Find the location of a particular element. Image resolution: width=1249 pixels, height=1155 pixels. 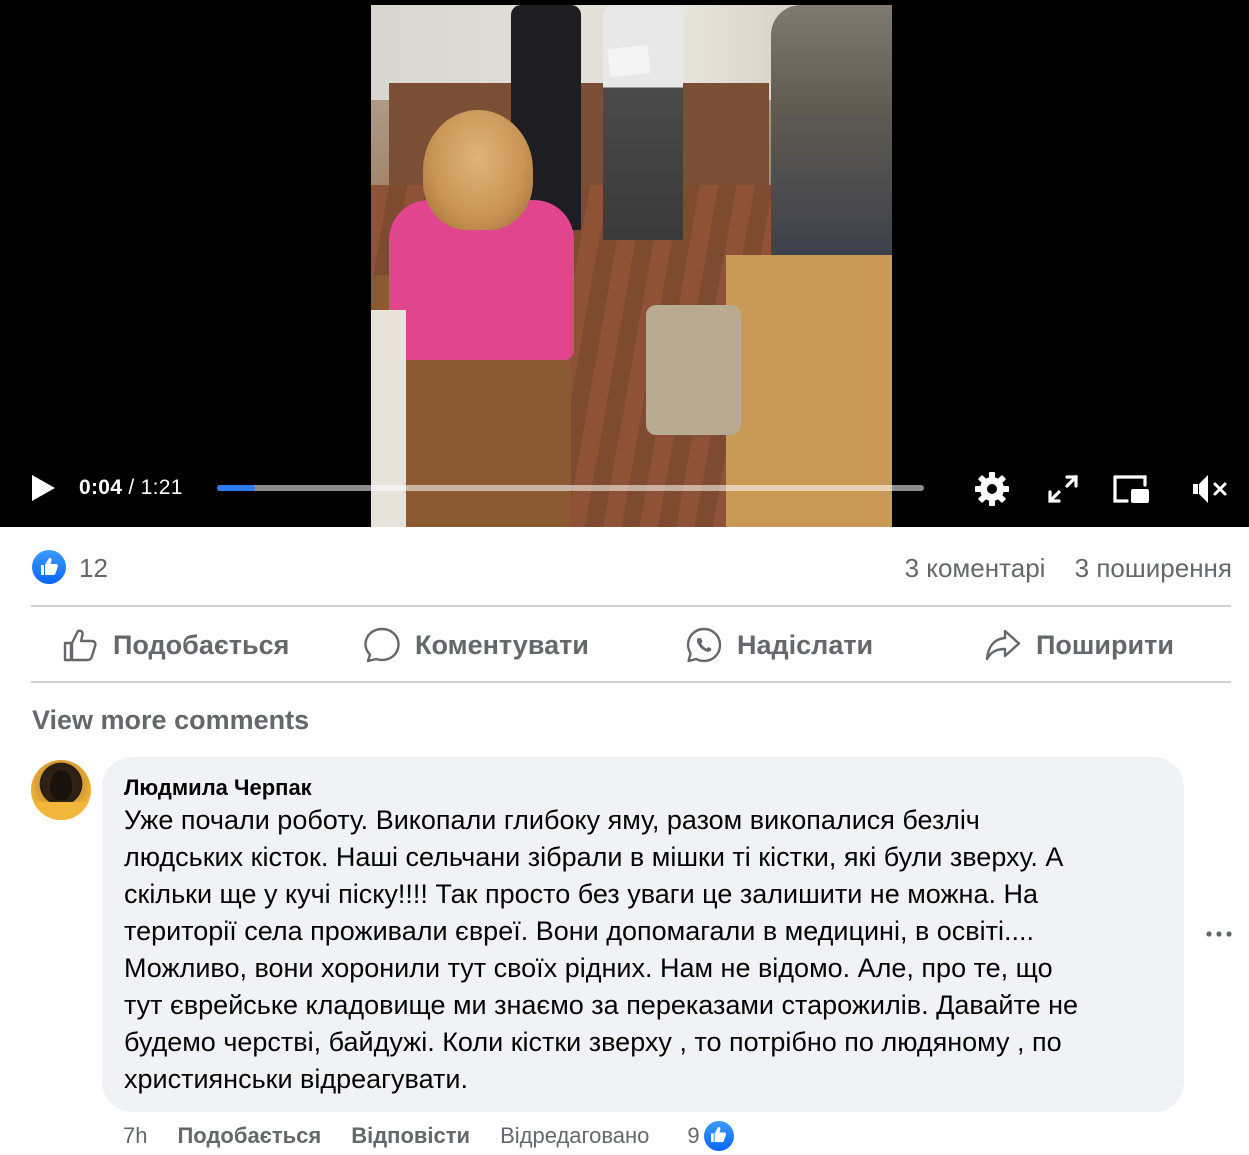

comment-count: 3 коментарі is located at coordinates (975, 568).